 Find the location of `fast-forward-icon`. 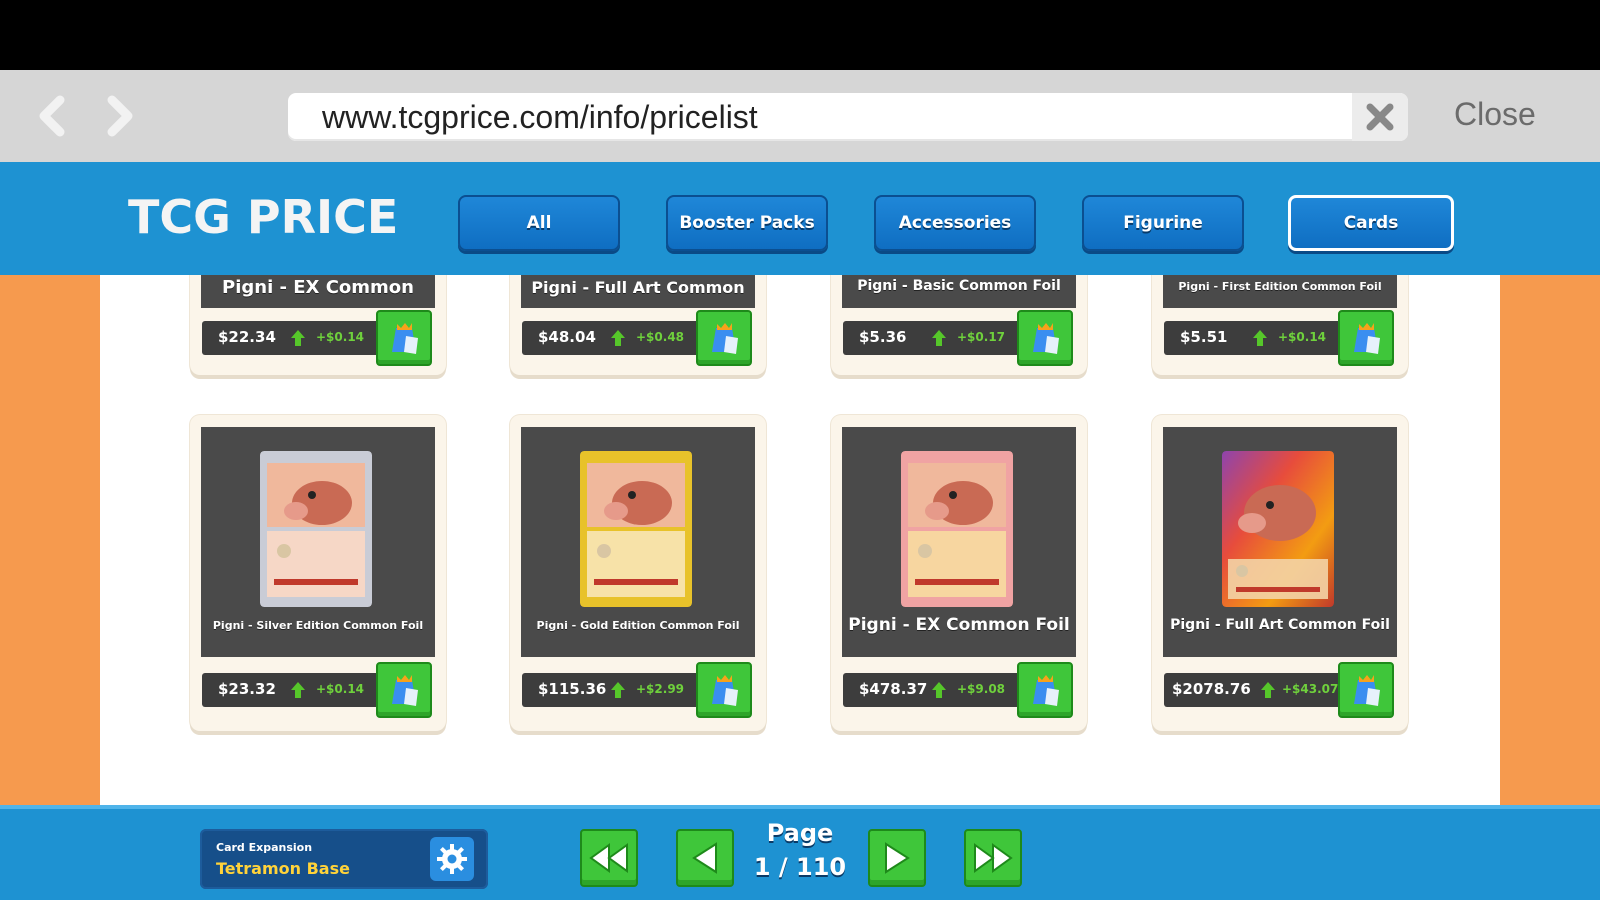

fast-forward-icon is located at coordinates (993, 858).